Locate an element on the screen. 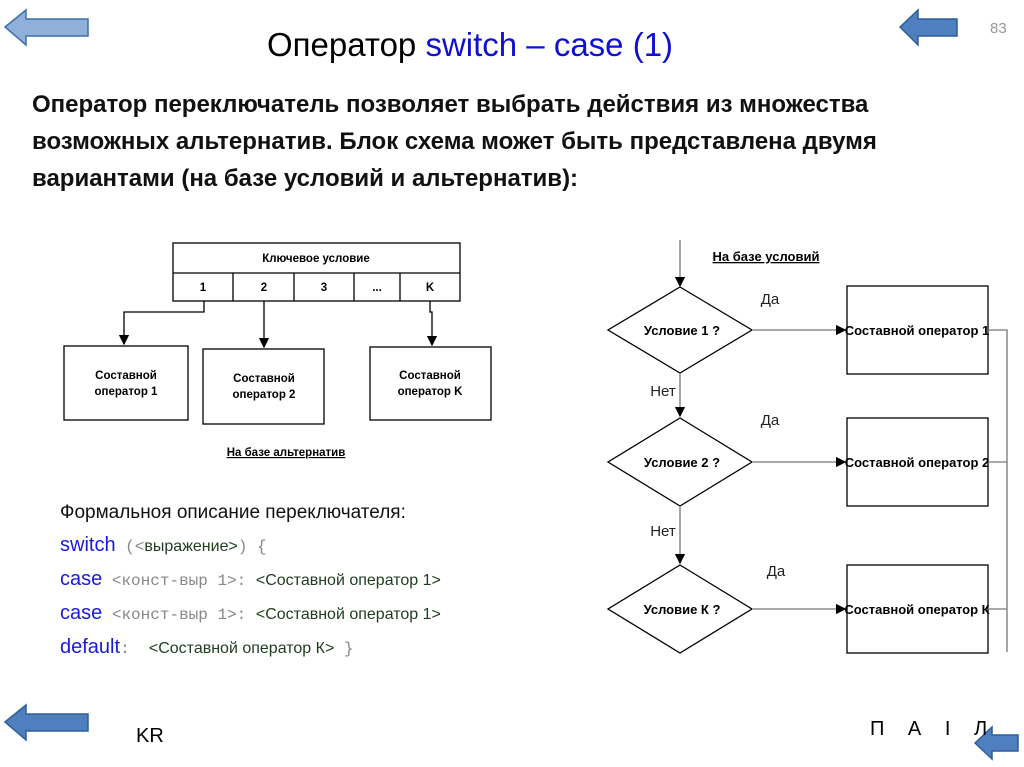  case-cell: 3 is located at coordinates (324, 288).